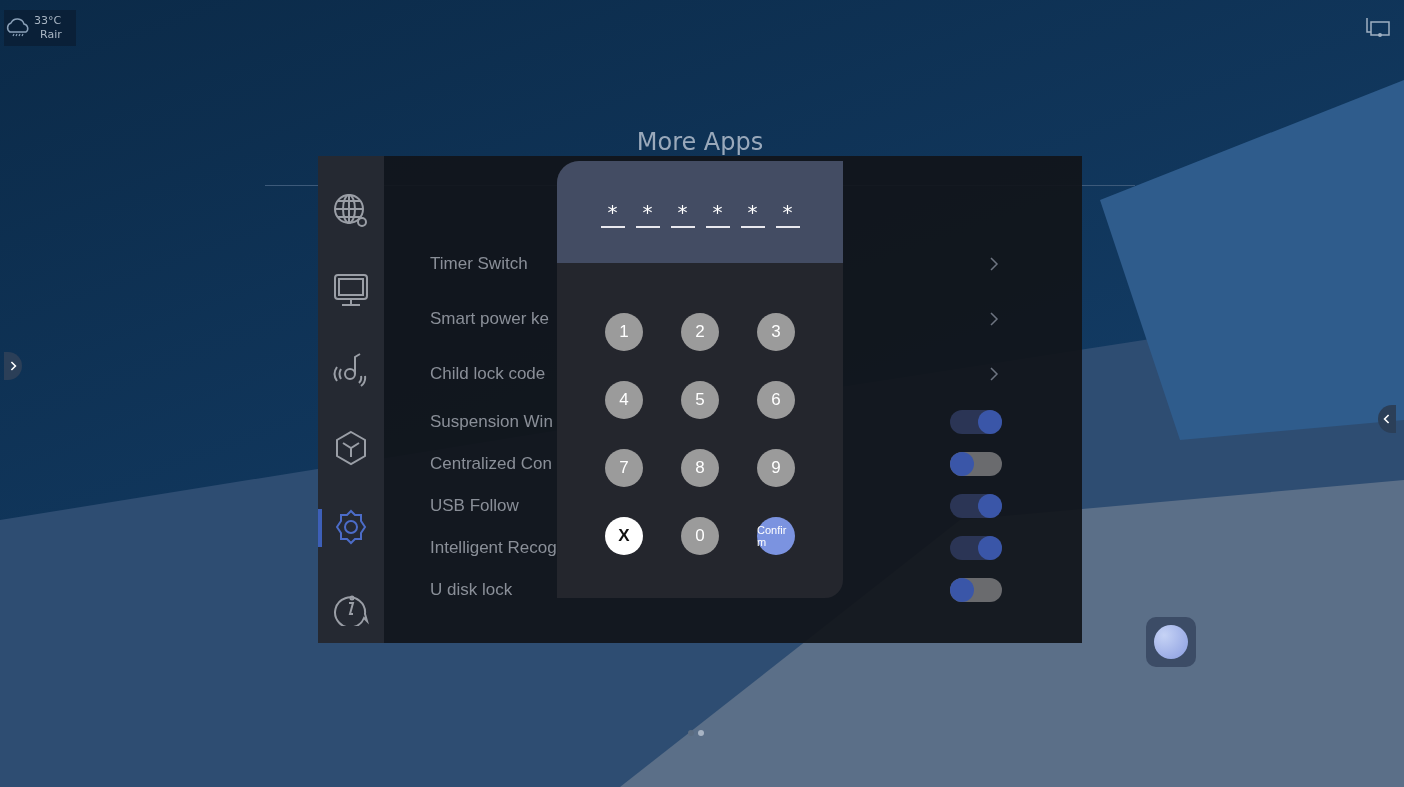 This screenshot has height=787, width=1404. What do you see at coordinates (479, 263) in the screenshot?
I see `setting-label: Timer Switch` at bounding box center [479, 263].